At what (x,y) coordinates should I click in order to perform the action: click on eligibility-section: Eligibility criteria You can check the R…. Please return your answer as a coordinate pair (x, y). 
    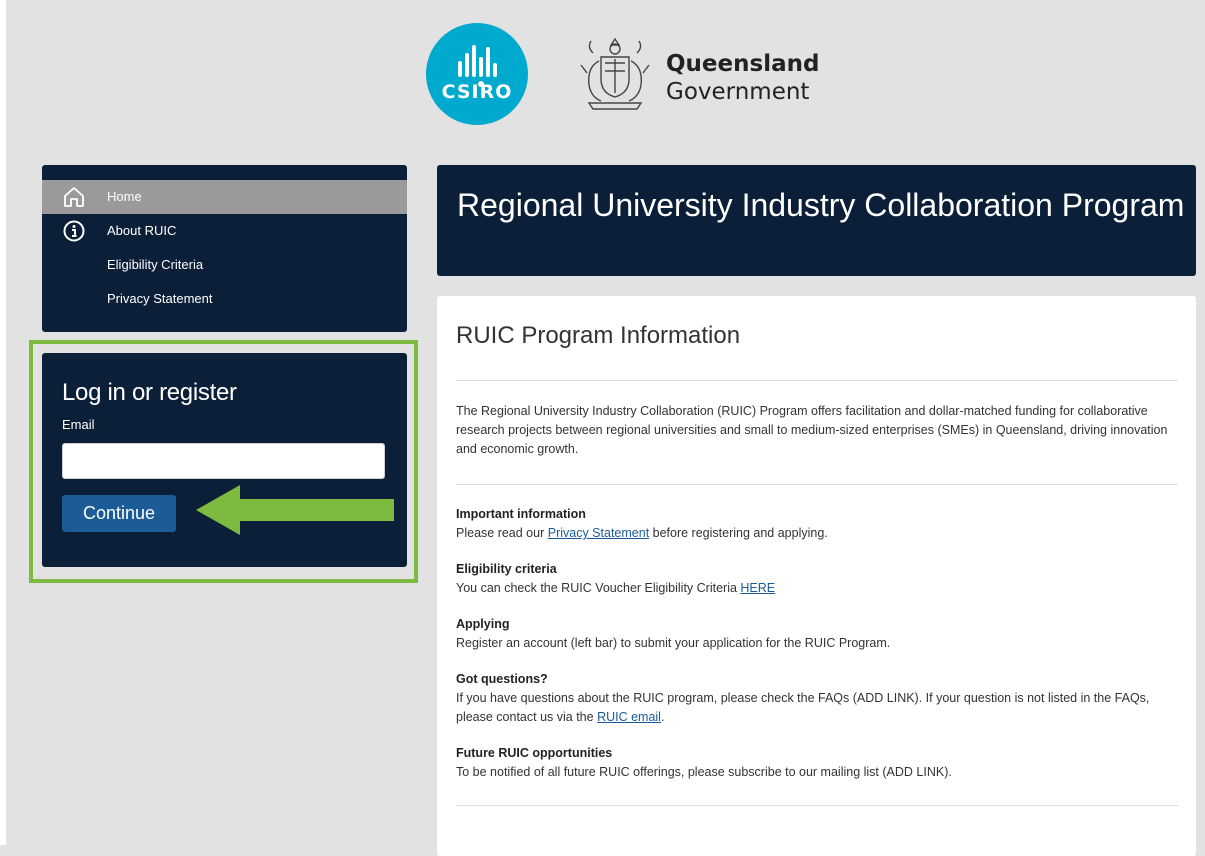
    Looking at the image, I should click on (818, 579).